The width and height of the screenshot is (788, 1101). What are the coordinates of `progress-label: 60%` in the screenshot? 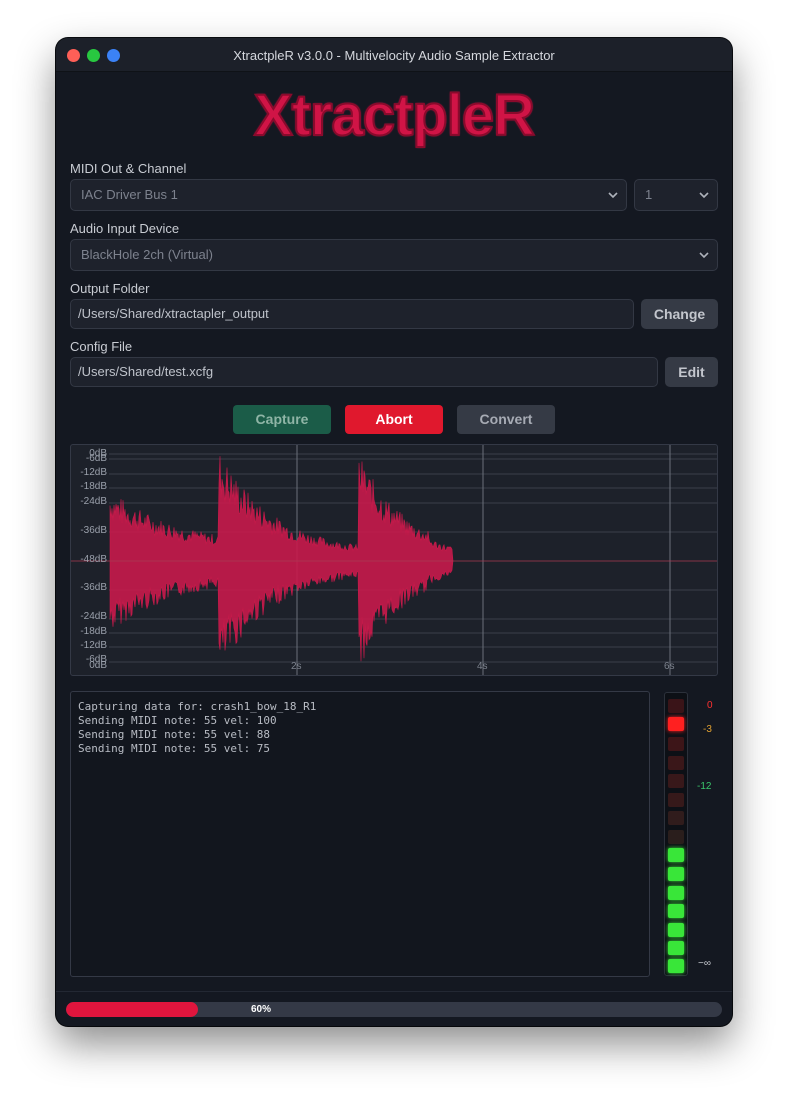 It's located at (260, 1009).